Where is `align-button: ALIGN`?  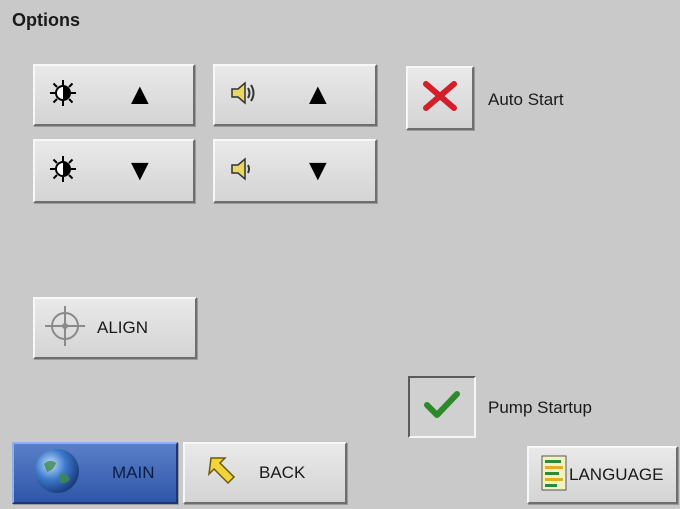
align-button: ALIGN is located at coordinates (115, 328).